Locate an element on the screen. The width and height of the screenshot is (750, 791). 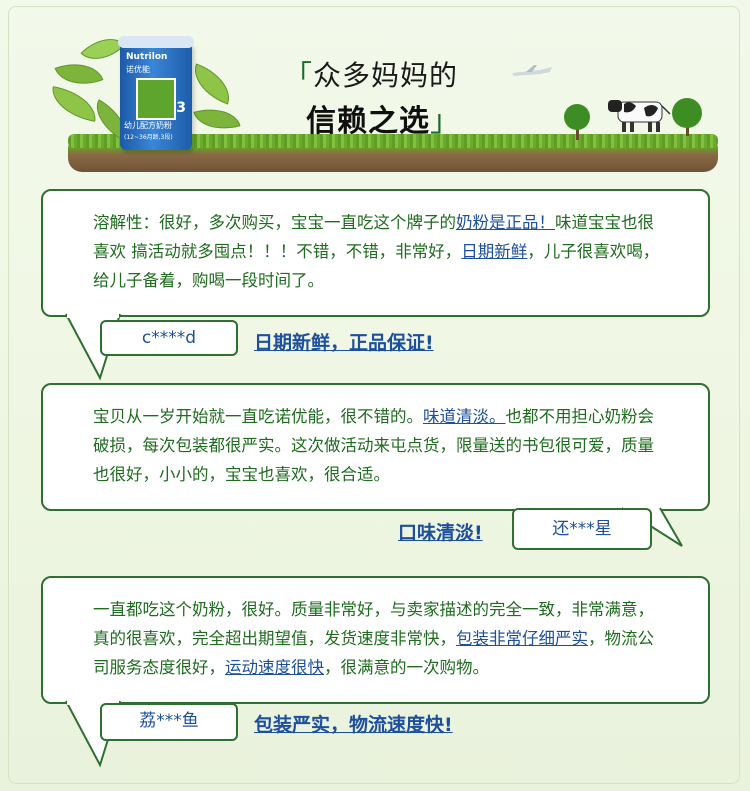
review-tag-3: 包装严实，物流速度快! is located at coordinates (353, 725).